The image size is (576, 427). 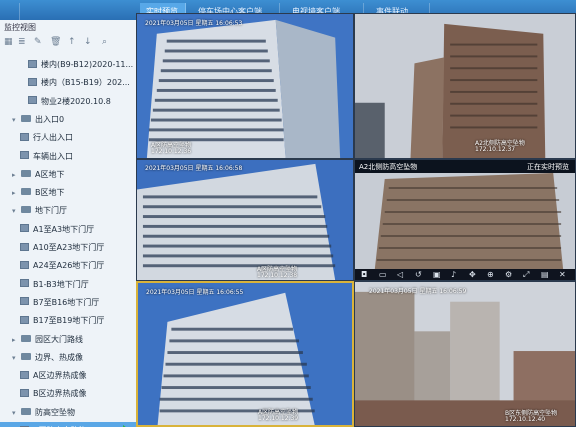 I want to click on new-icon: ▦, so click(x=8, y=42).